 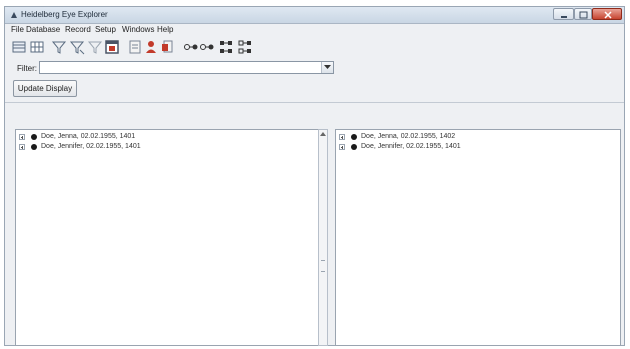 What do you see at coordinates (78, 29) in the screenshot?
I see `menu-record: Record` at bounding box center [78, 29].